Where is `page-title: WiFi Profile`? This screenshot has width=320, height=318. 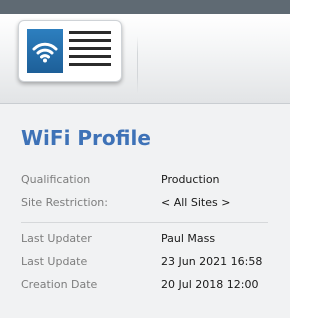
page-title: WiFi Profile is located at coordinates (86, 138).